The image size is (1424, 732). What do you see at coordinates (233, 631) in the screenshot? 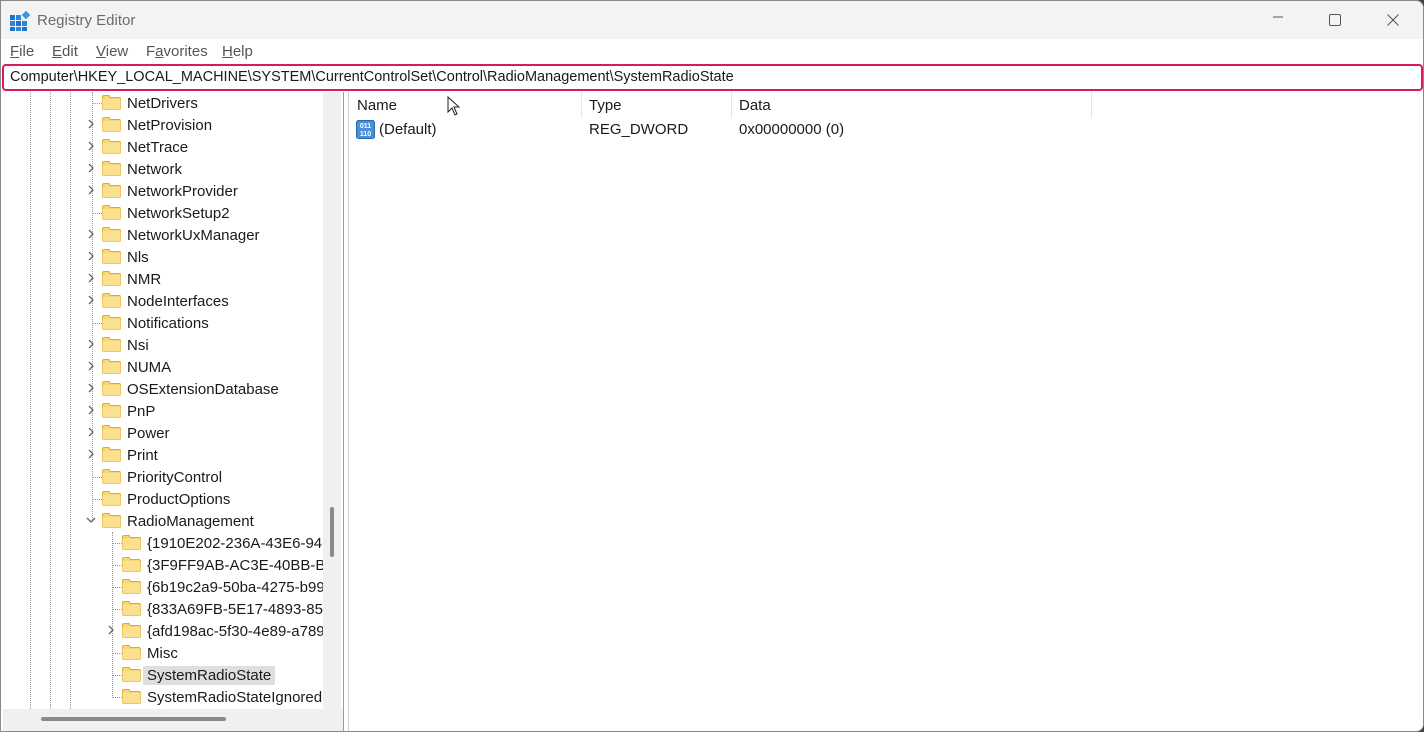
I see `tree-item-label: {afd198ac-5f30-4e89-a789` at bounding box center [233, 631].